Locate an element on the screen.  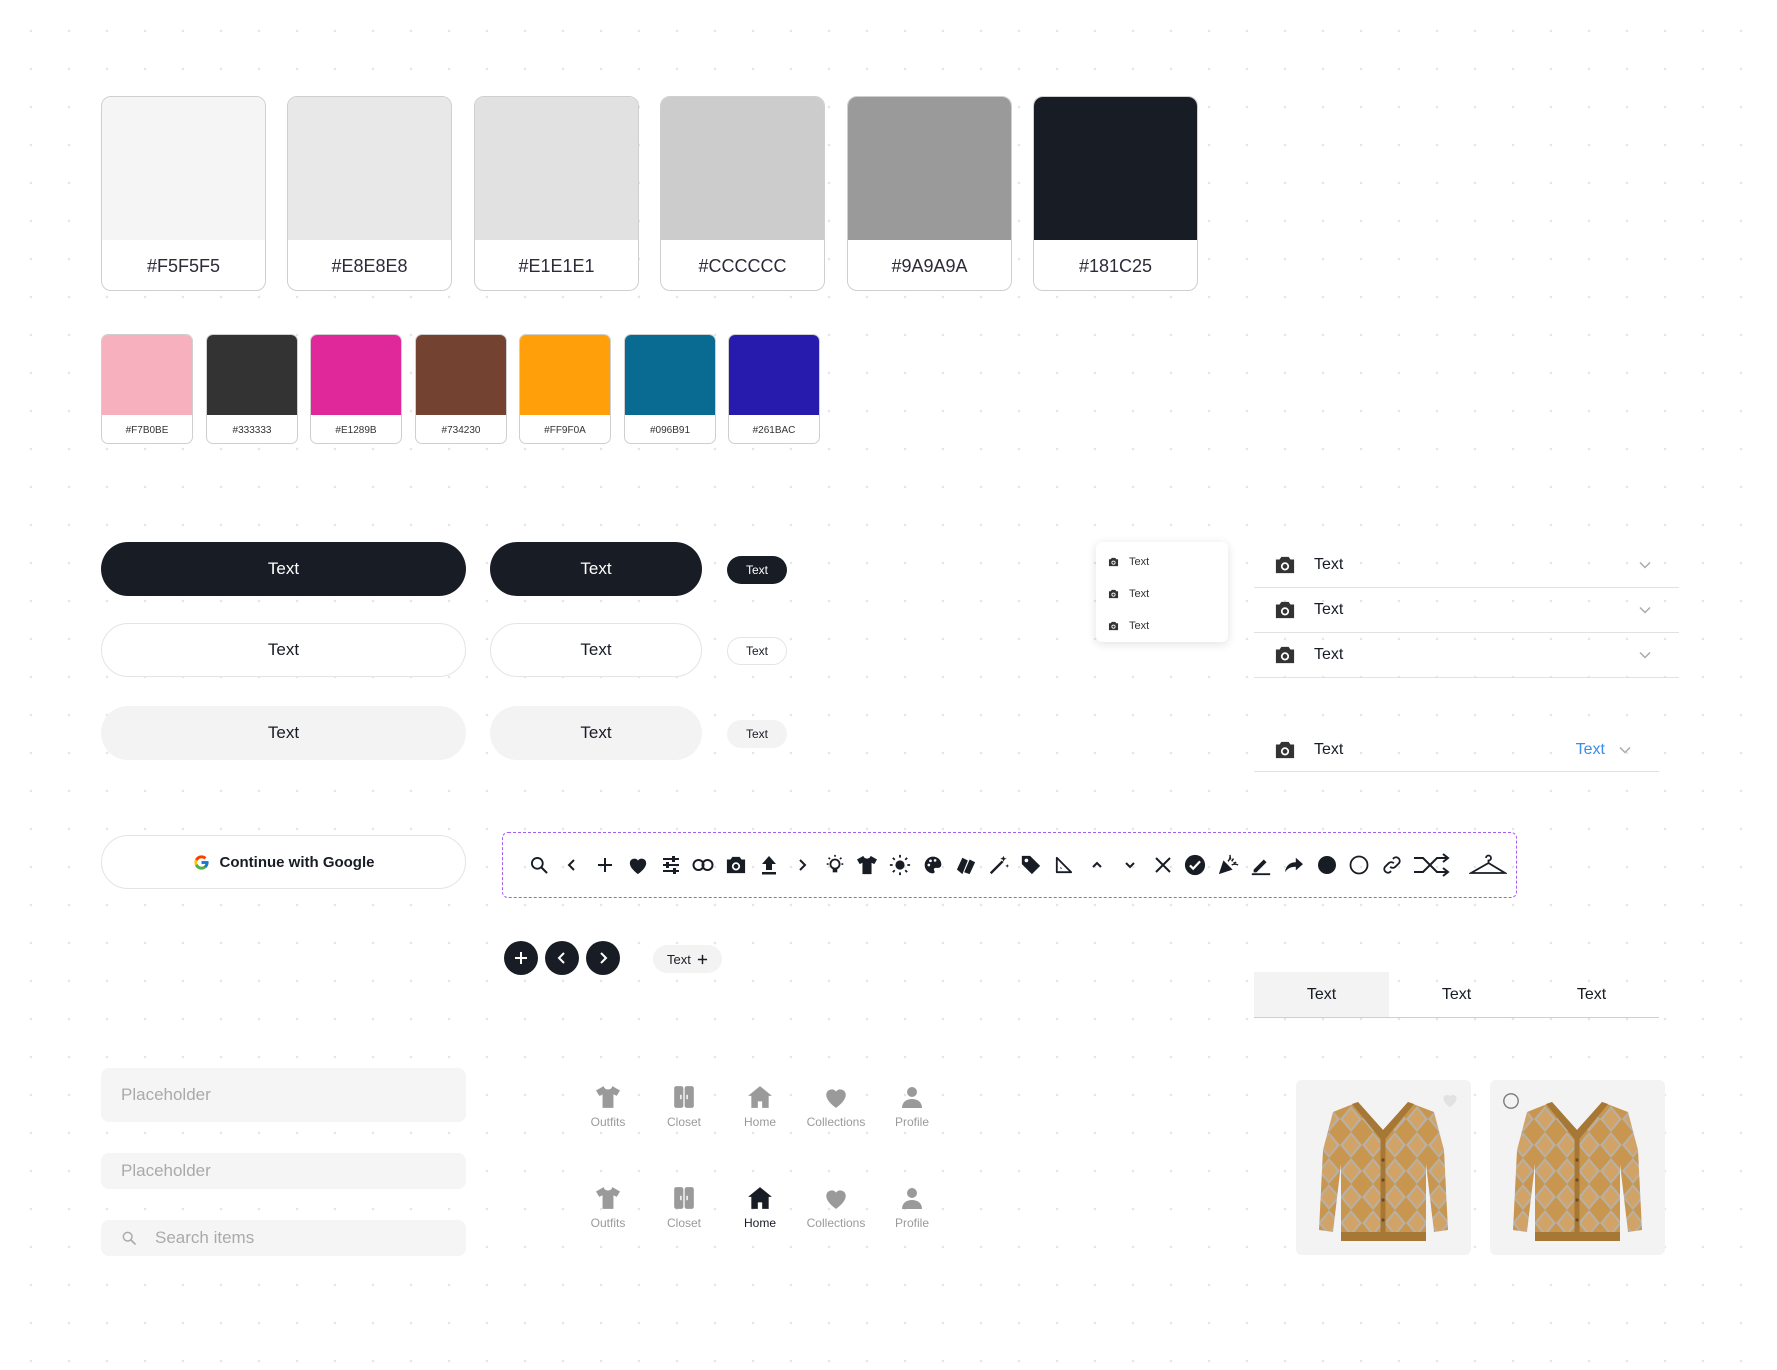
product-card-selectable is located at coordinates (1577, 1167).